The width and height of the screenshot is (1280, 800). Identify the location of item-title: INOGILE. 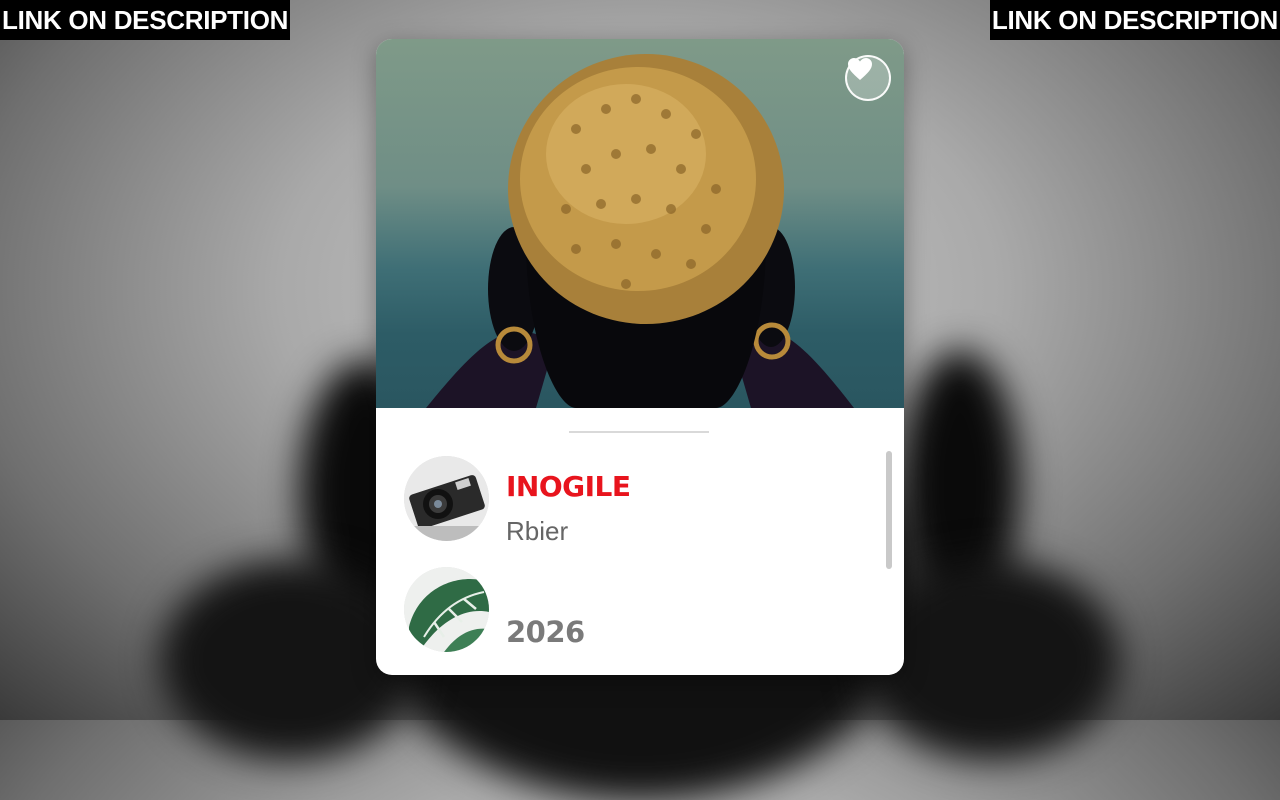
(568, 486).